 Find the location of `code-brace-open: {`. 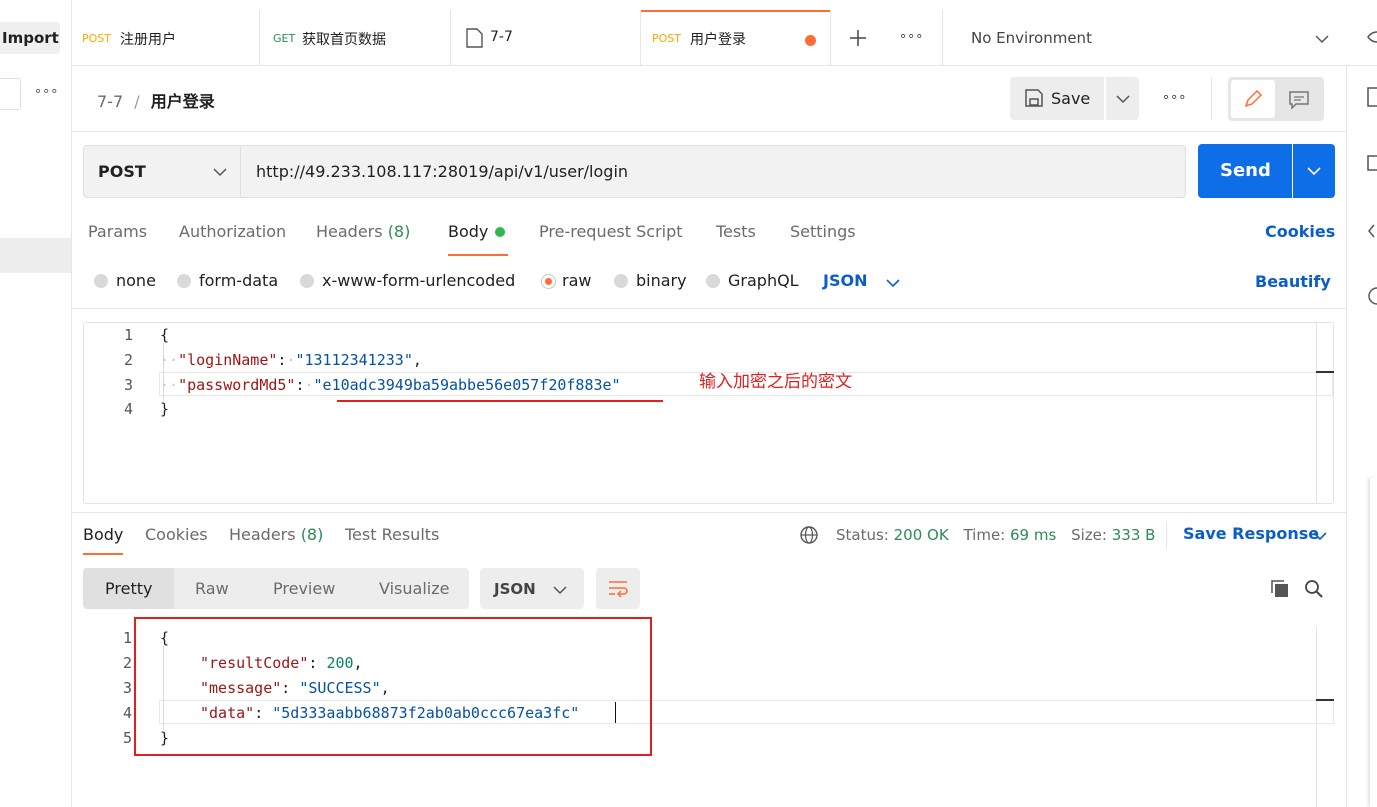

code-brace-open: { is located at coordinates (165, 335).